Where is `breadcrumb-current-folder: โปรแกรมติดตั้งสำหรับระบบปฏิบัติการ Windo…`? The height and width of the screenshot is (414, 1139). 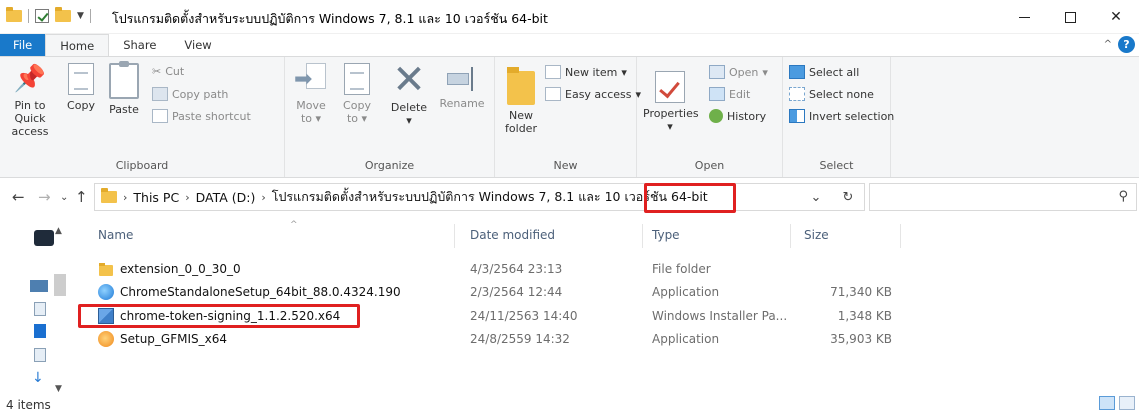
breadcrumb-current-folder: โปรแกรมติดตั้งสำหรับระบบปฏิบัติการ Windo… is located at coordinates (490, 197).